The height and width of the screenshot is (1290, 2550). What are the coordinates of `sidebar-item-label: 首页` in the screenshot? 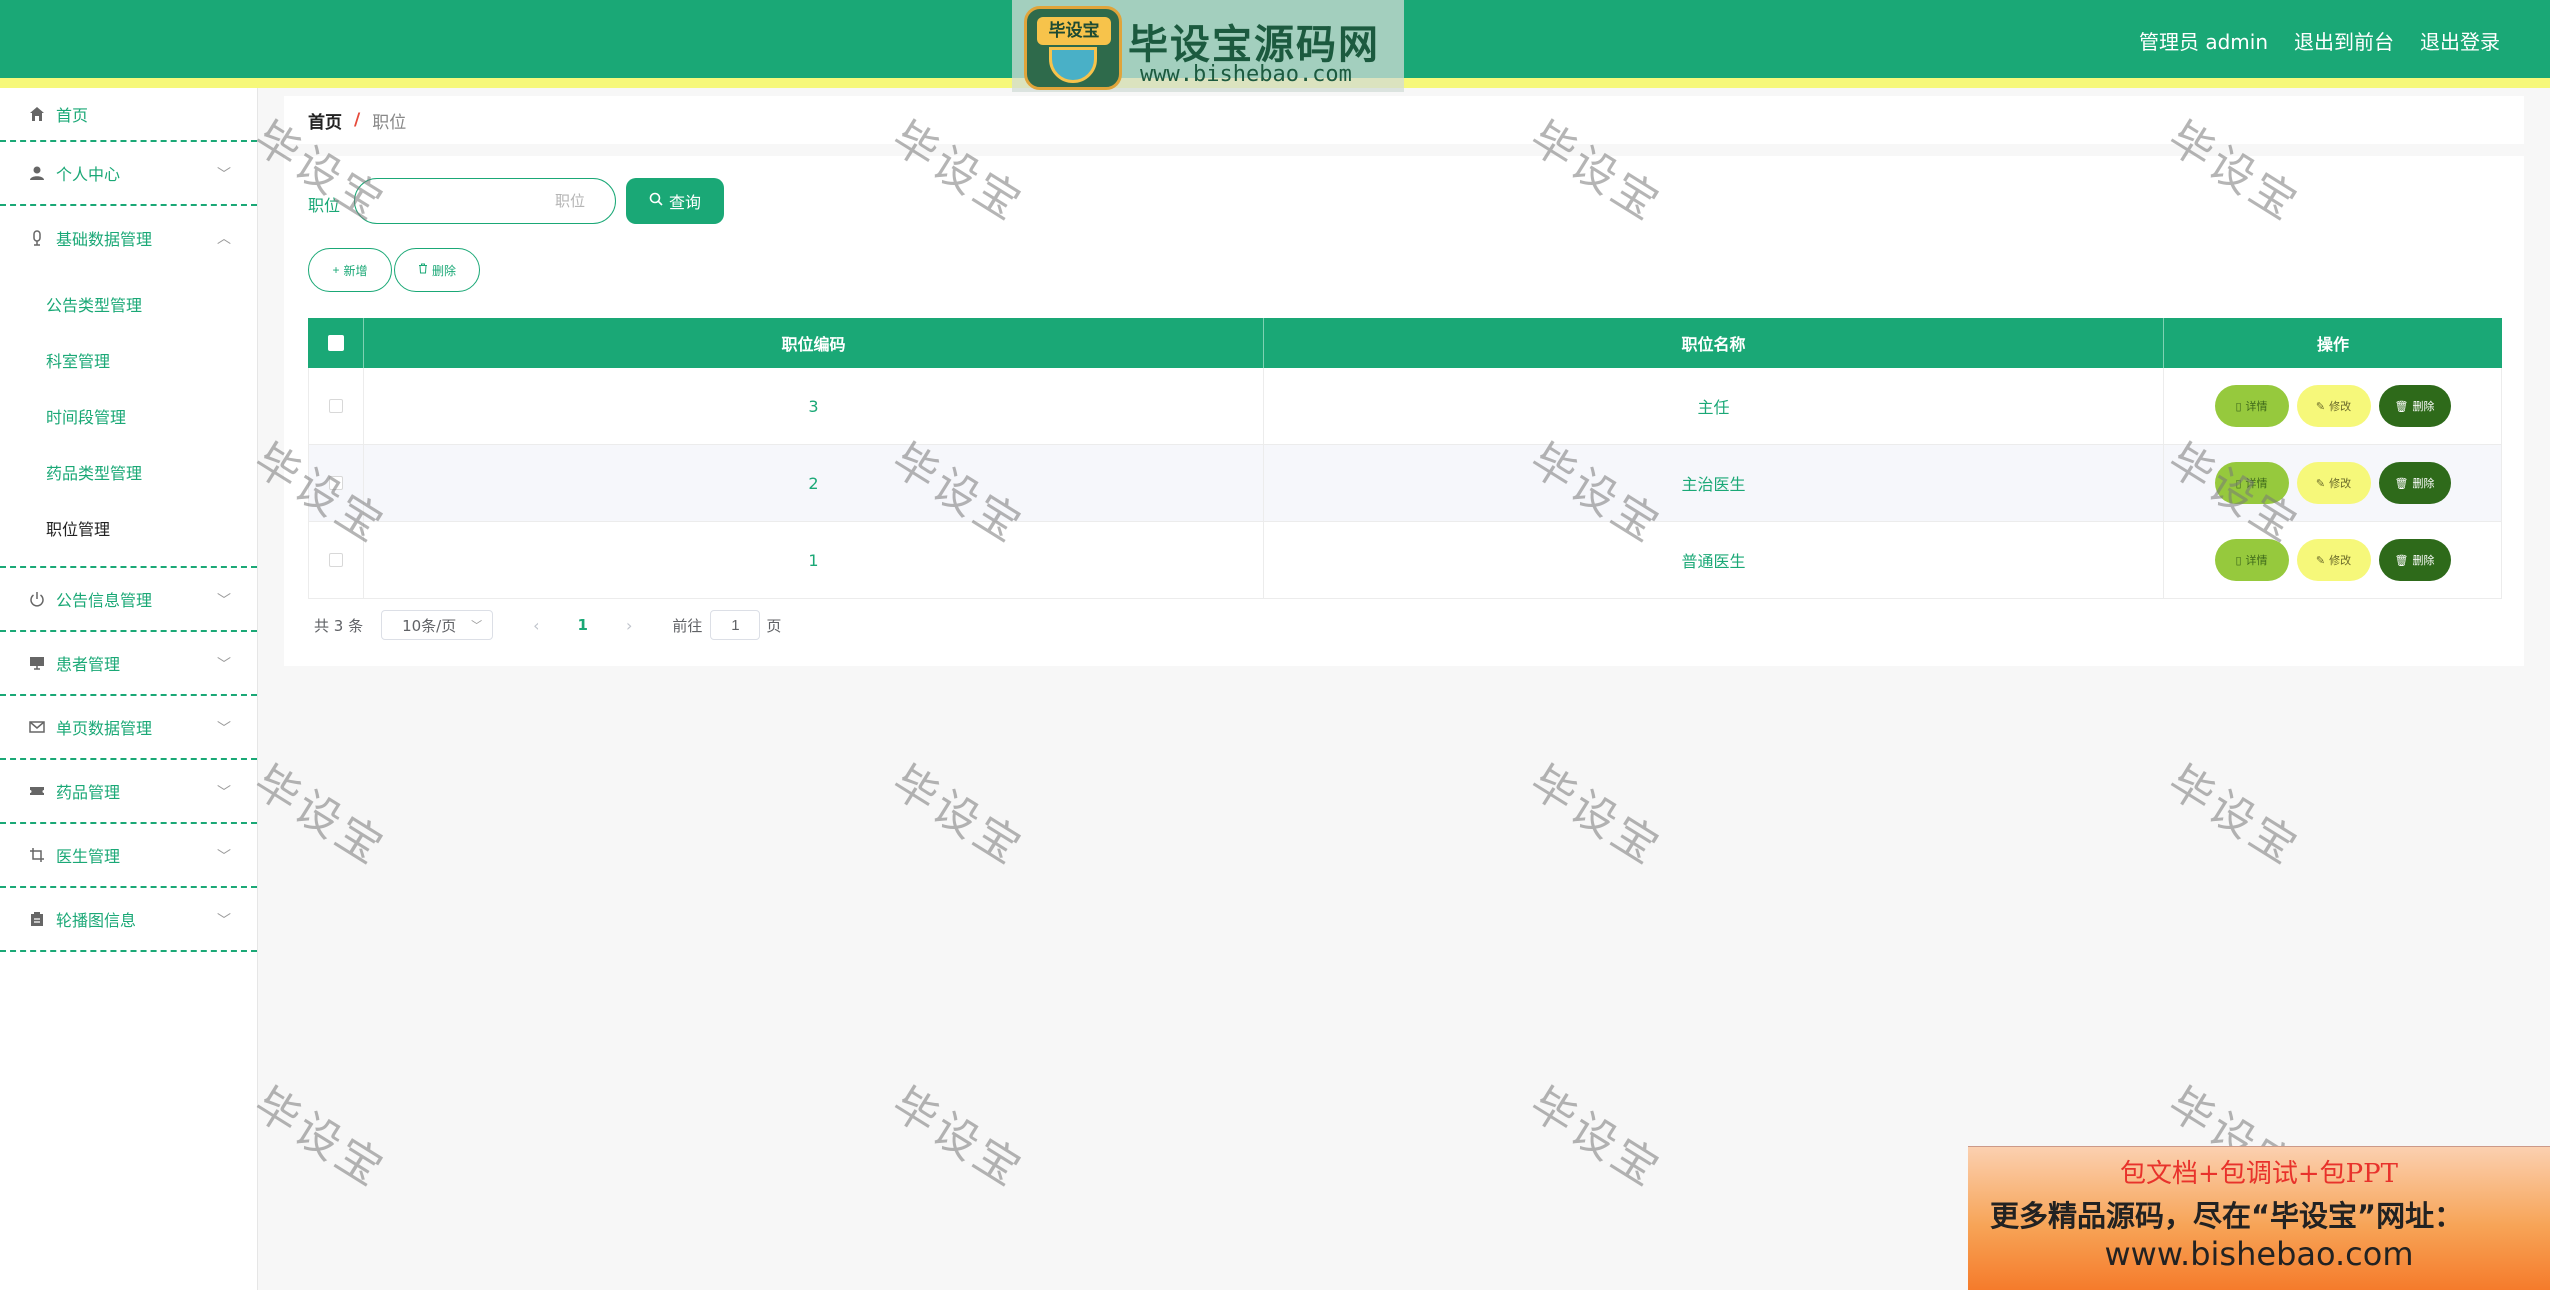 It's located at (72, 115).